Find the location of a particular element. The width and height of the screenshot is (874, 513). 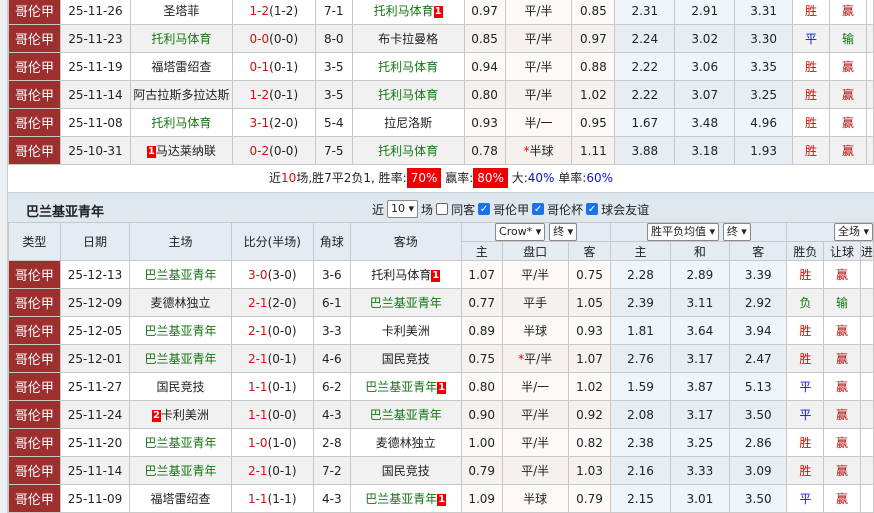

away-team: 卡利美洲 is located at coordinates (405, 330).